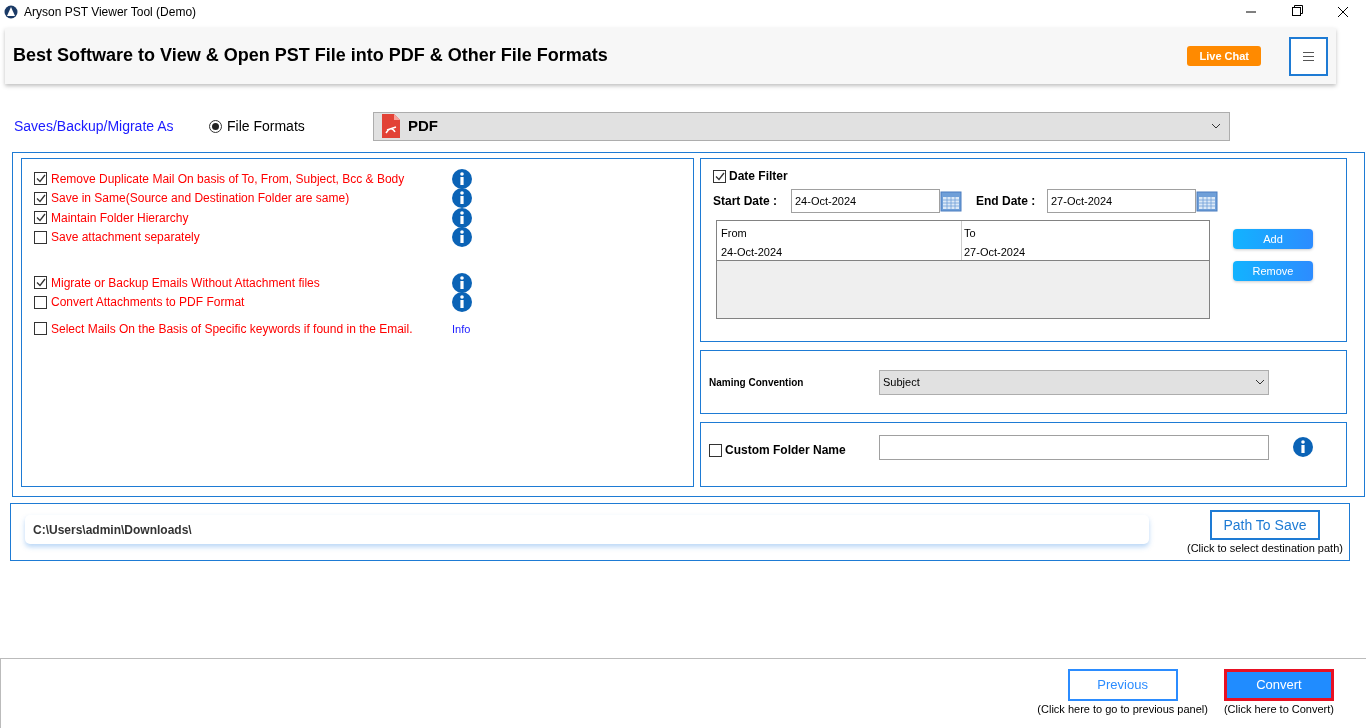  Describe the element at coordinates (461, 328) in the screenshot. I see `info-link: Info` at that location.